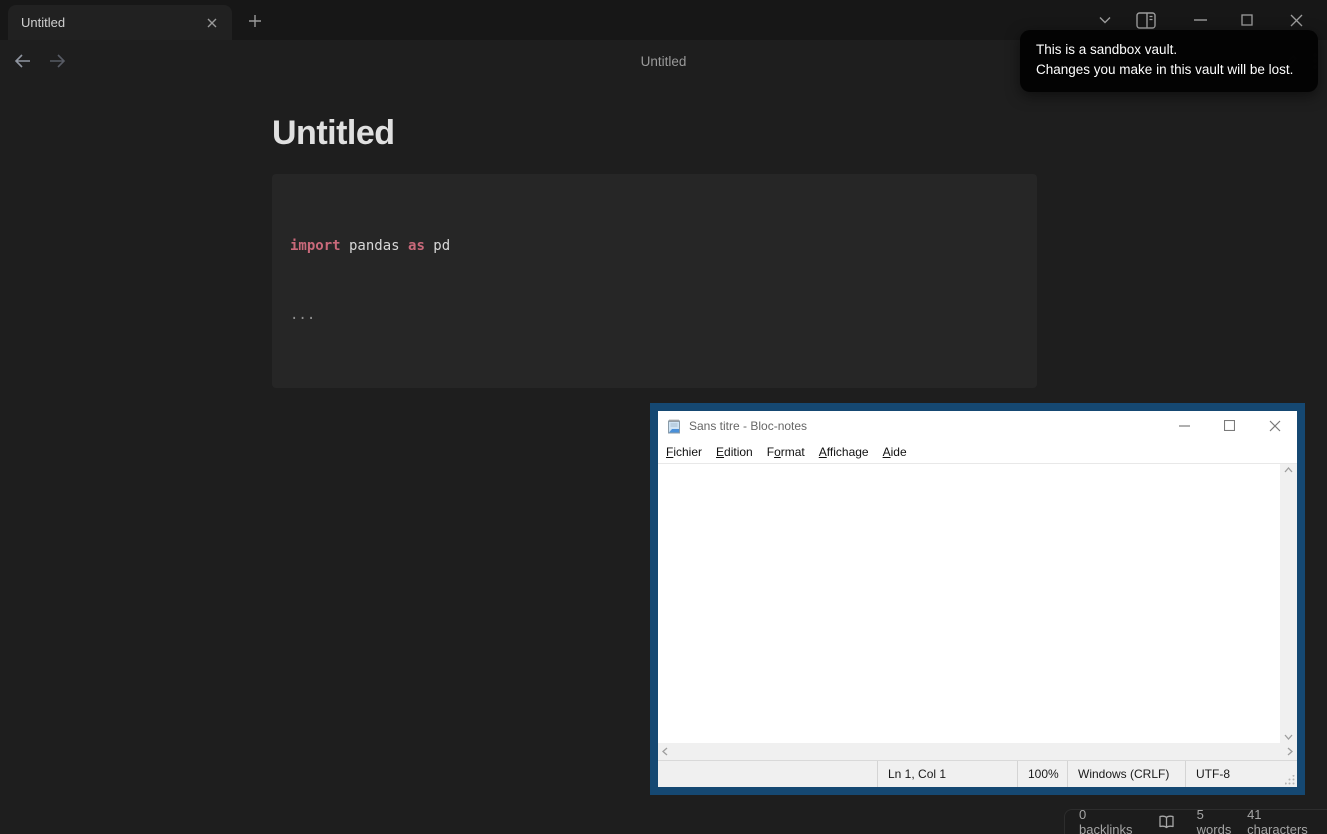  I want to click on scroll-right-icon, so click(1290, 751).